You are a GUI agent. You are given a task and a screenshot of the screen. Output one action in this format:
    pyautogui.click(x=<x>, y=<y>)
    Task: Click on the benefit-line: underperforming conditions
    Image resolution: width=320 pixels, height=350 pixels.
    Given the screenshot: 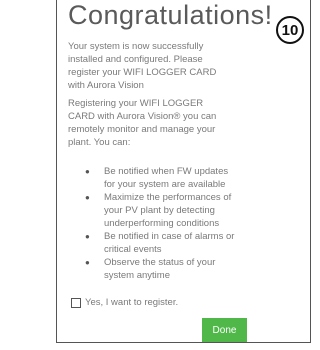 What is the action you would take?
    pyautogui.click(x=162, y=223)
    